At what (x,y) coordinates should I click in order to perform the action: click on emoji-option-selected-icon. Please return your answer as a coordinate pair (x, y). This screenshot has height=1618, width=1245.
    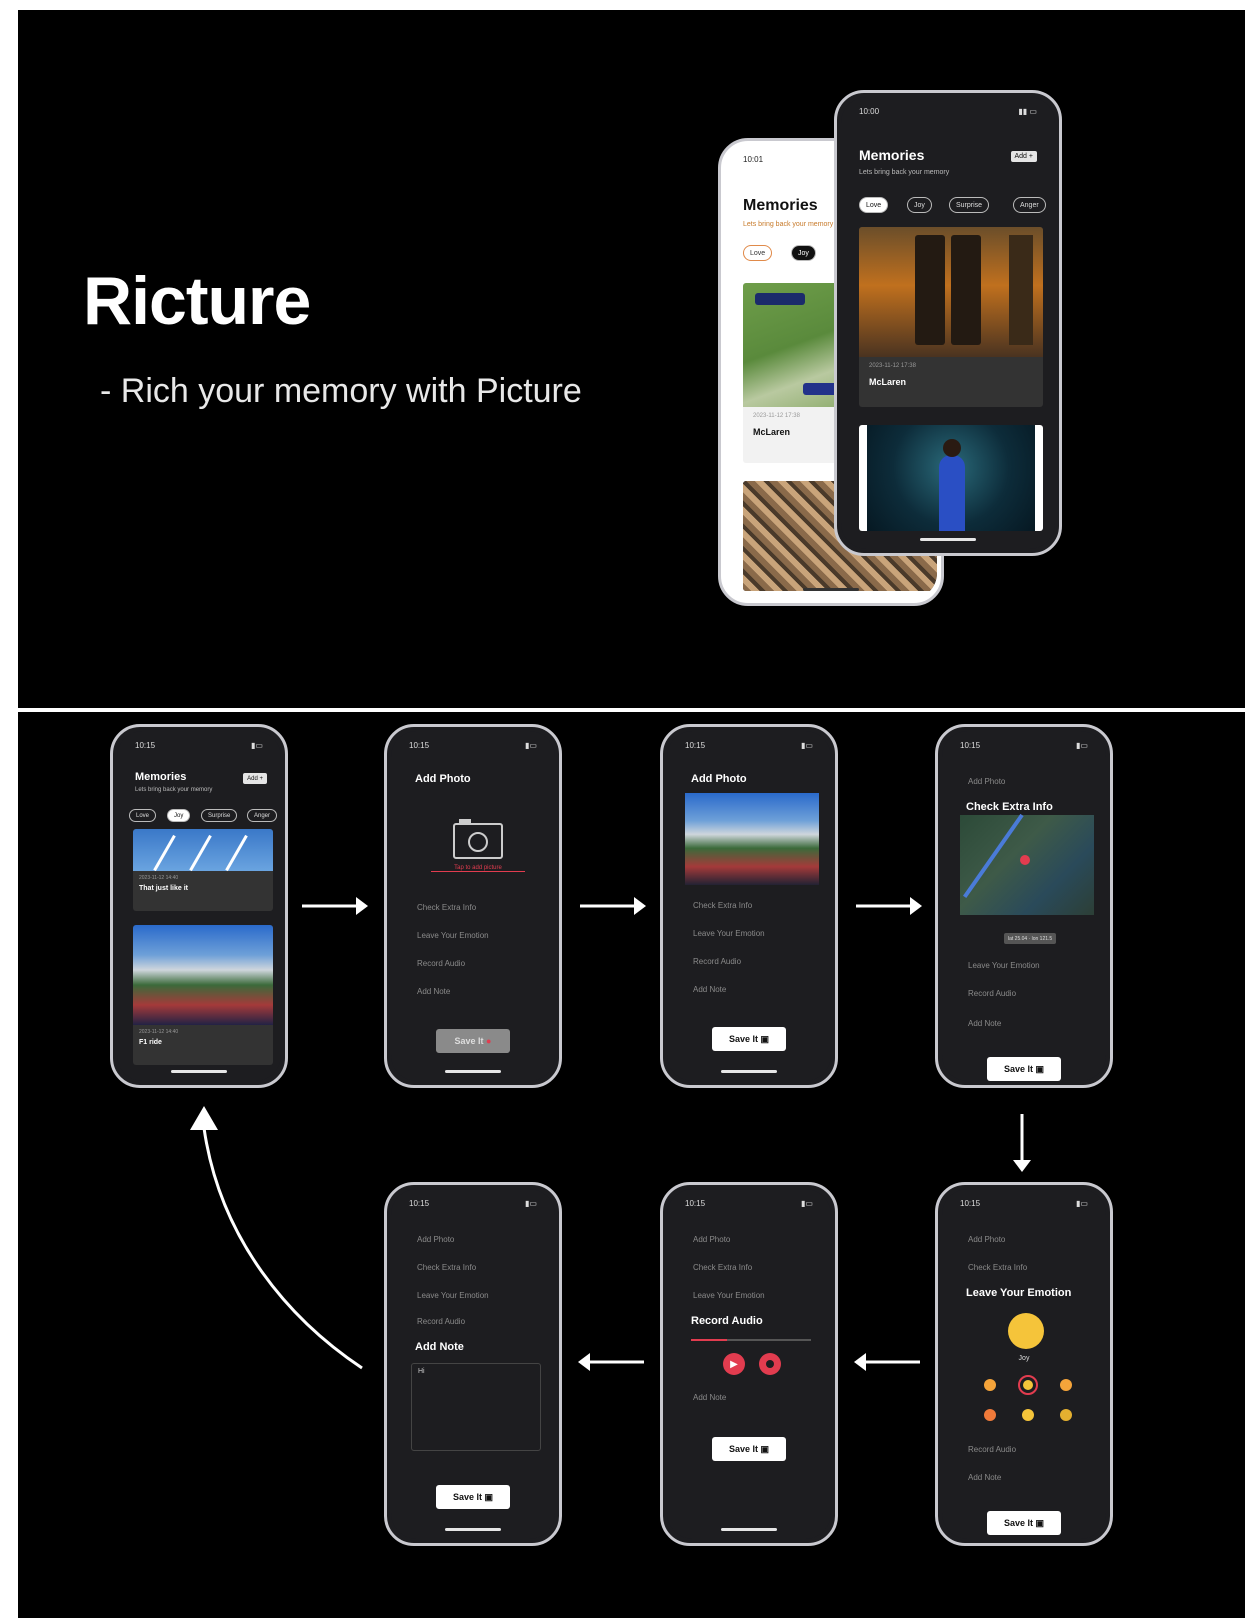
    Looking at the image, I should click on (1028, 1385).